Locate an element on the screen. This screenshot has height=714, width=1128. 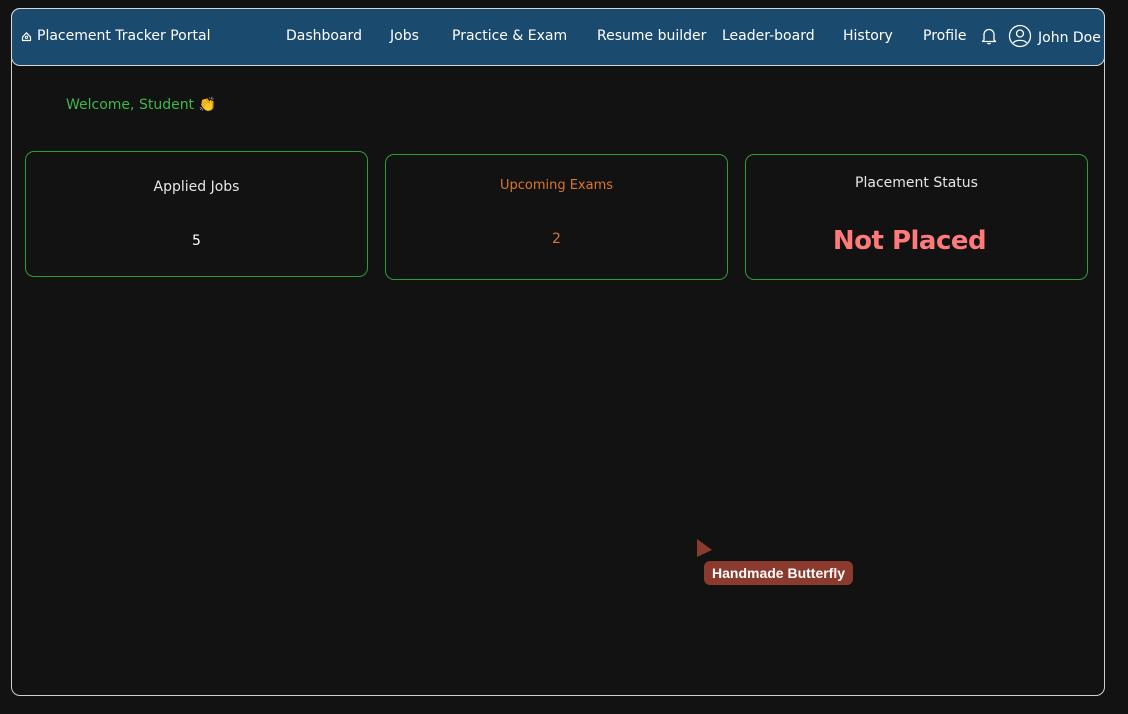
collaborator-cursor-label: Handmade Butterfly is located at coordinates (779, 573).